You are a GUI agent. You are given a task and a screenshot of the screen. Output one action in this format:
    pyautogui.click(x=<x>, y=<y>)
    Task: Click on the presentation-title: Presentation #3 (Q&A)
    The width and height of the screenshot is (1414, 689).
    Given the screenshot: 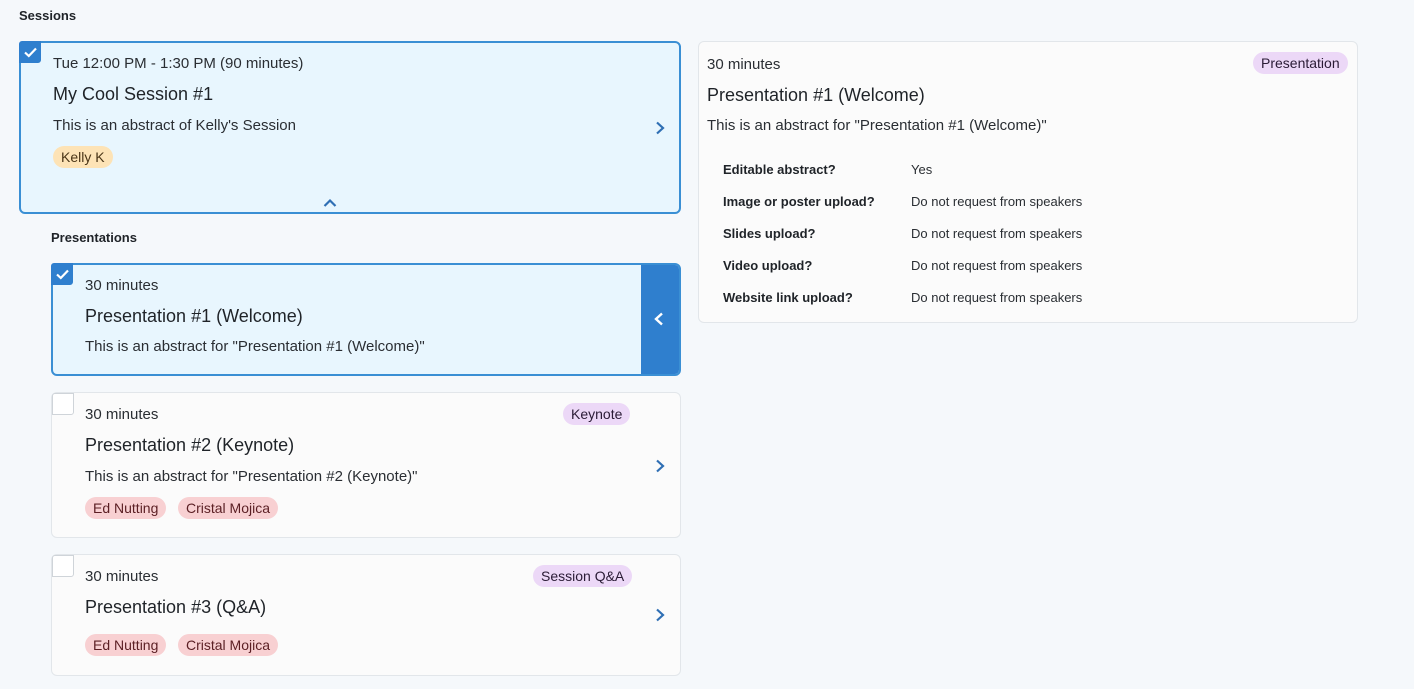 What is the action you would take?
    pyautogui.click(x=176, y=607)
    